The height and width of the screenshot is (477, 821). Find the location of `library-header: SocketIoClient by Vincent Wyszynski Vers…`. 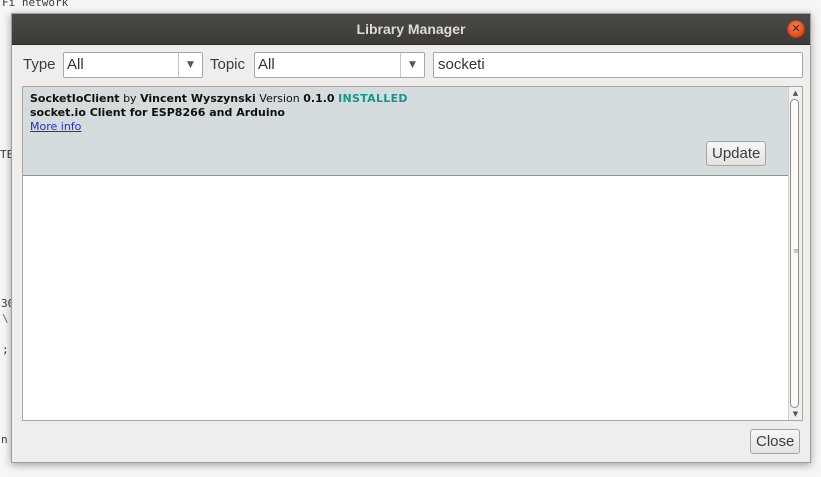

library-header: SocketIoClient by Vincent Wyszynski Vers… is located at coordinates (219, 98).